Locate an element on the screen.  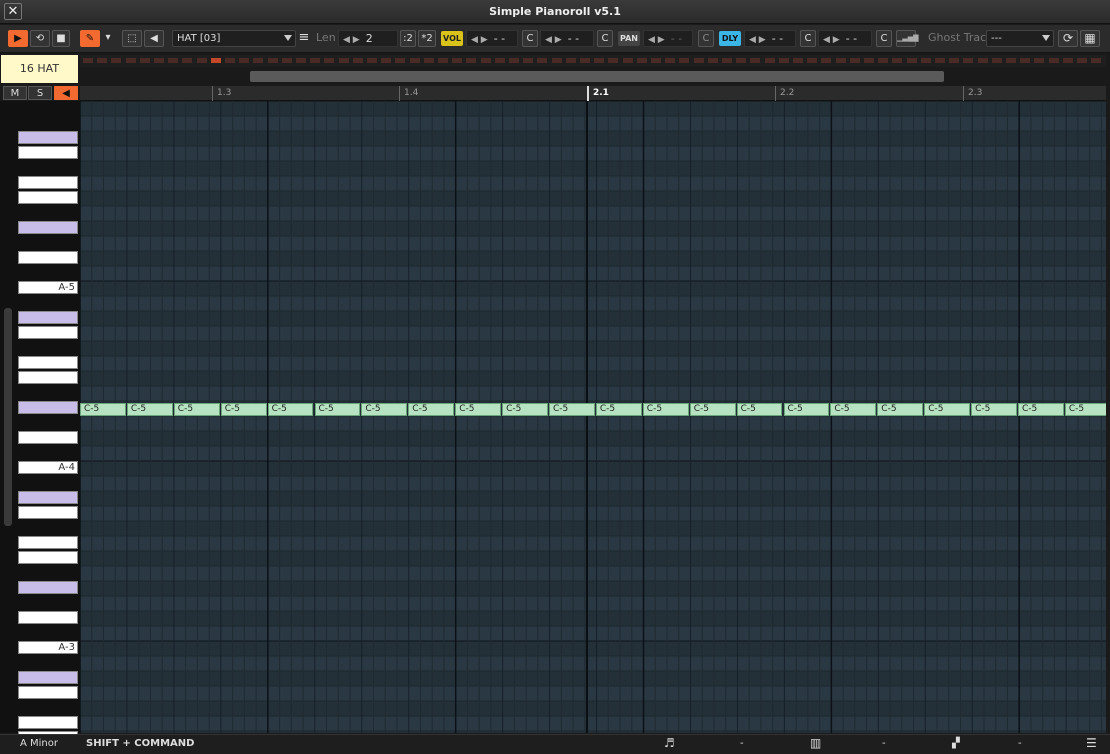
pan-toggle: PAN is located at coordinates (629, 38).